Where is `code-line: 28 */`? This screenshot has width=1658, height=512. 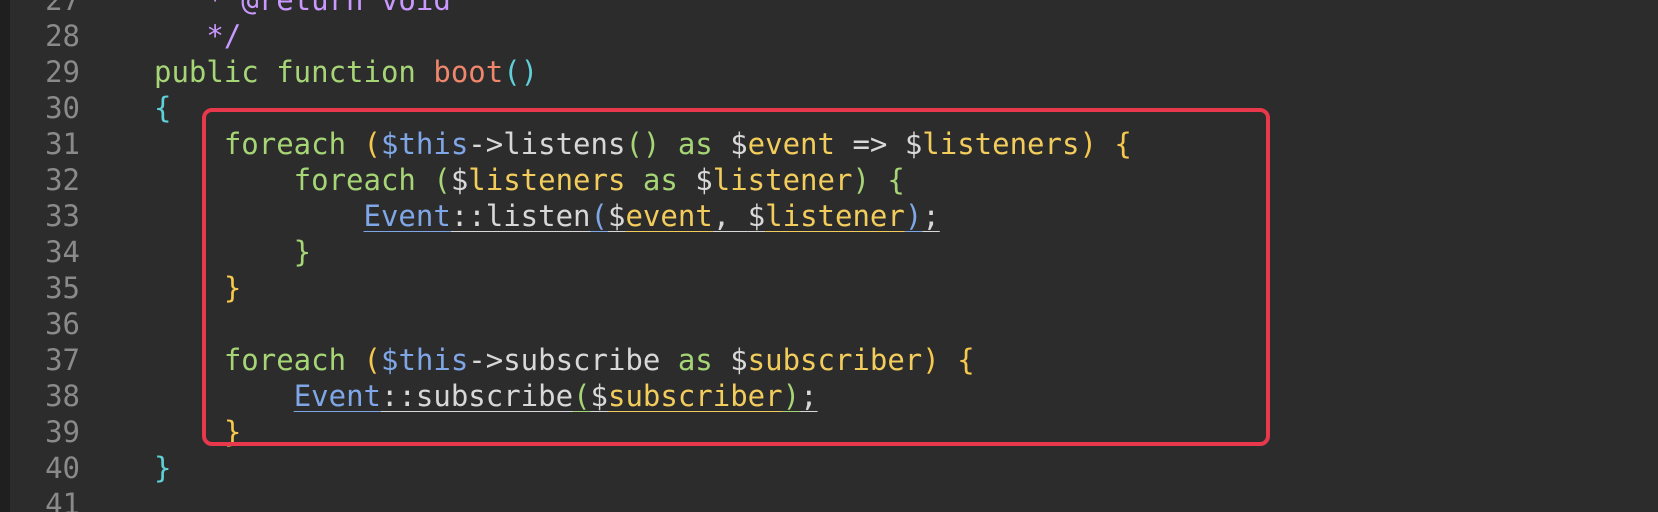
code-line: 28 */ is located at coordinates (829, 36).